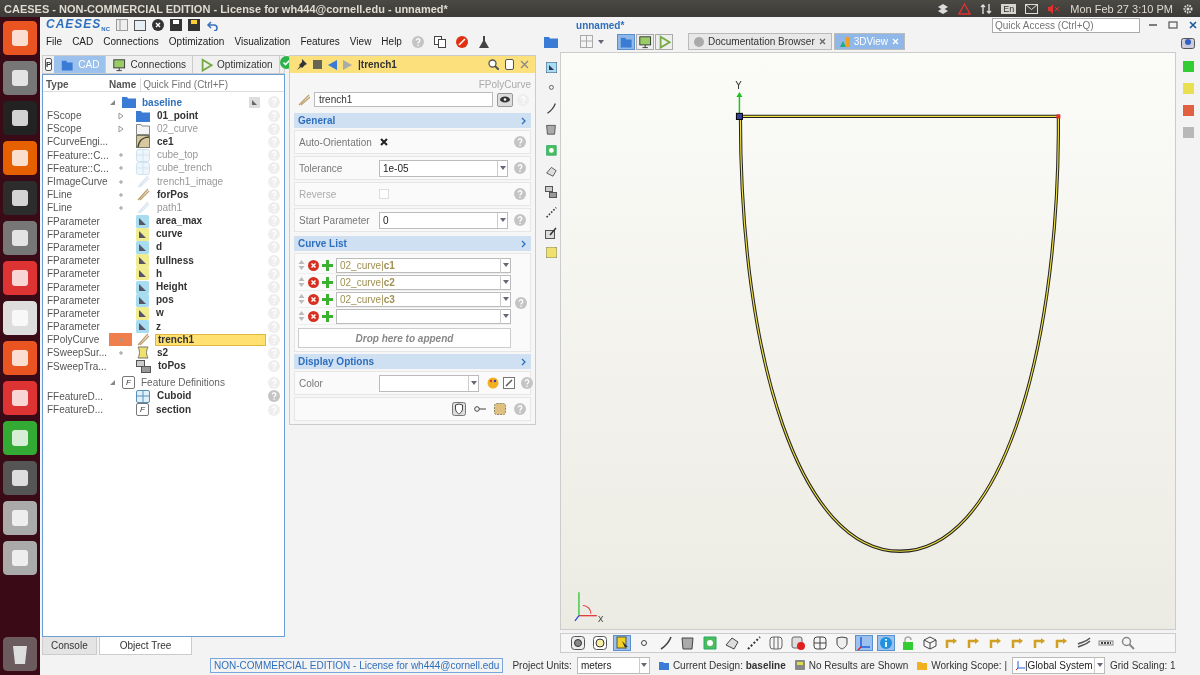 The image size is (1200, 675). Describe the element at coordinates (688, 643) in the screenshot. I see `surface-button` at that location.